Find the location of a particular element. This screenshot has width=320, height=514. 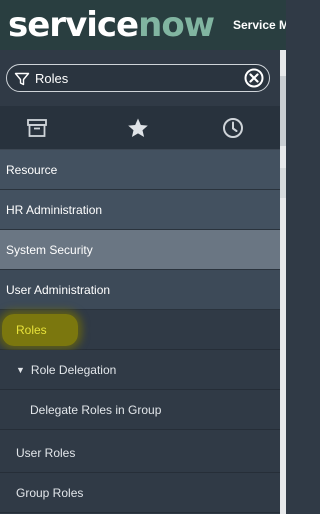

archive-box-icon is located at coordinates (37, 128).